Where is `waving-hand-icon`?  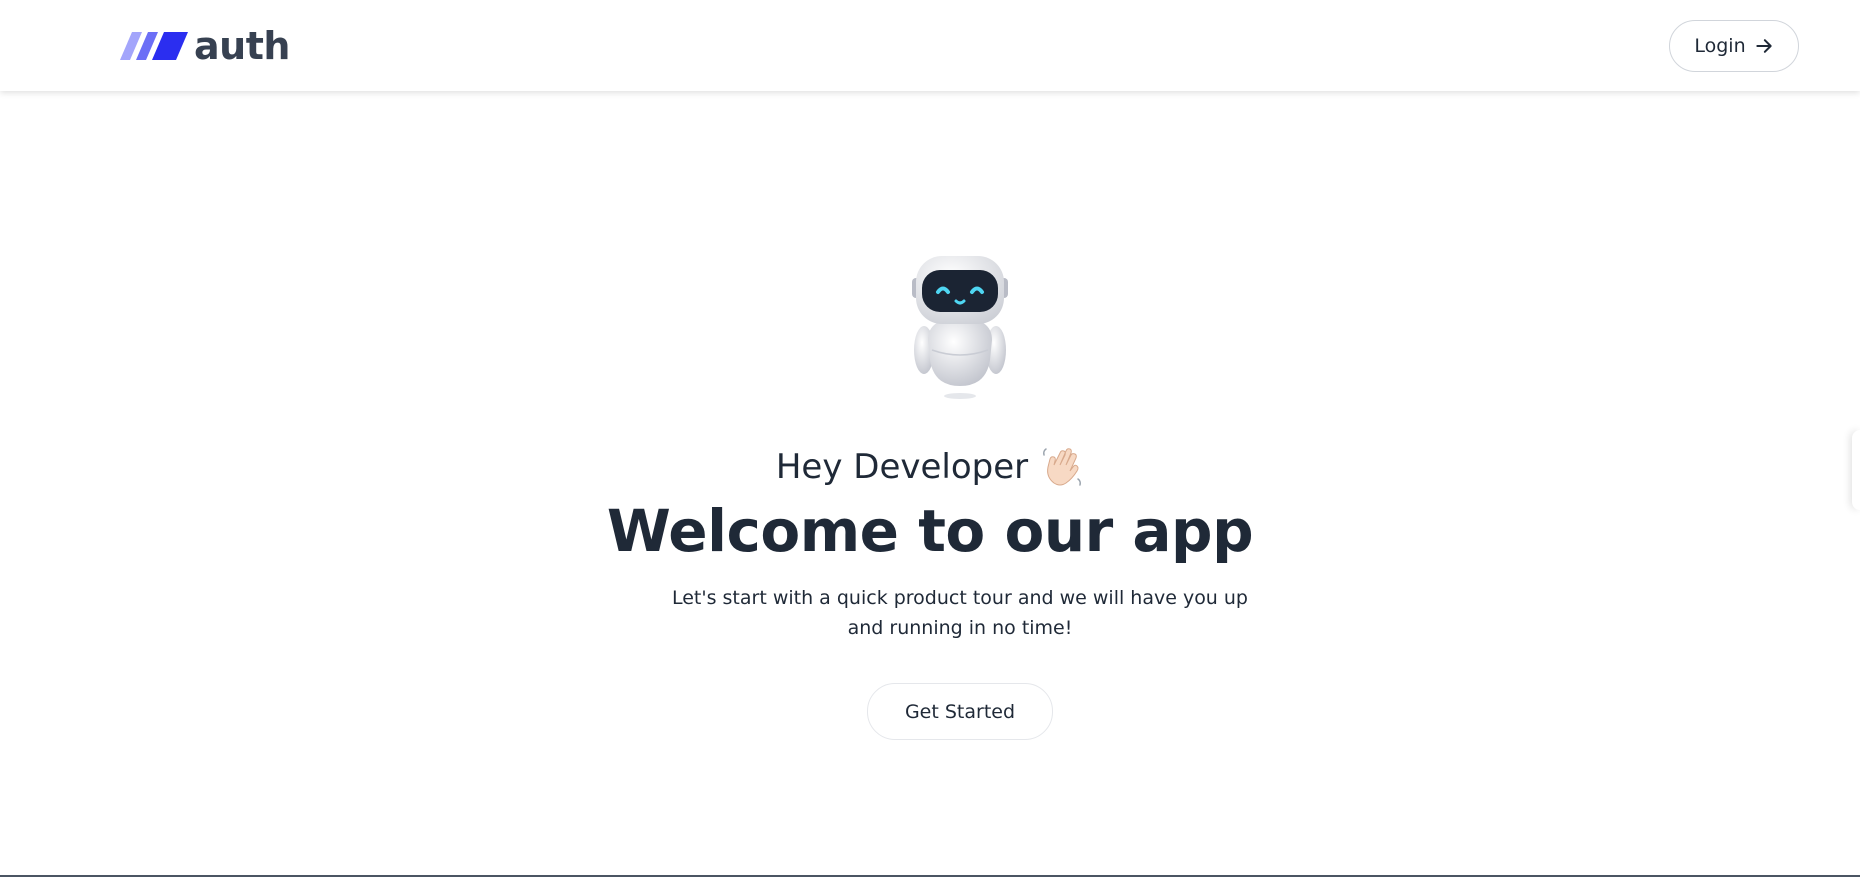
waving-hand-icon is located at coordinates (1062, 467).